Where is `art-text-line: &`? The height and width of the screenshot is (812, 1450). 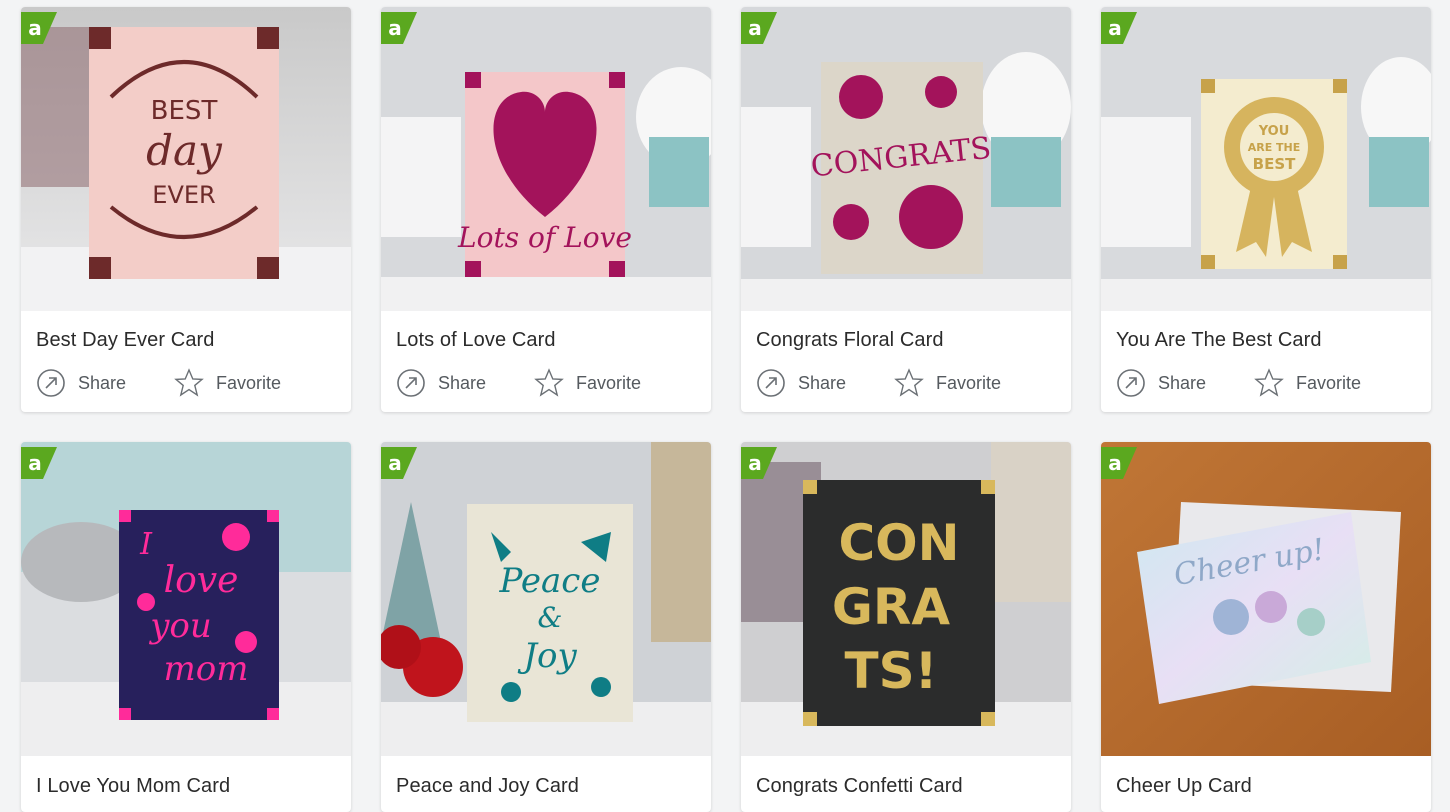
art-text-line: & is located at coordinates (550, 617).